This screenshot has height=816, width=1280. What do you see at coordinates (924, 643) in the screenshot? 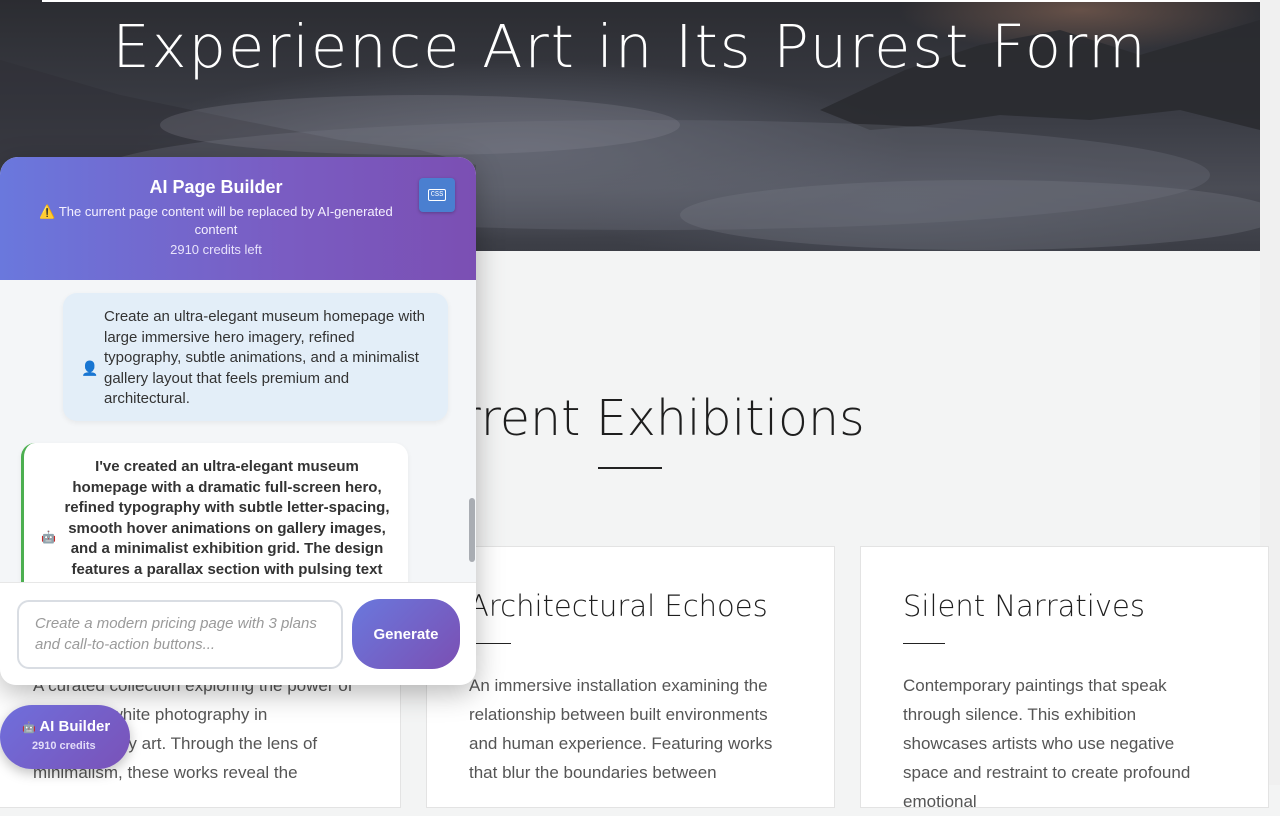
I see `card-divider` at bounding box center [924, 643].